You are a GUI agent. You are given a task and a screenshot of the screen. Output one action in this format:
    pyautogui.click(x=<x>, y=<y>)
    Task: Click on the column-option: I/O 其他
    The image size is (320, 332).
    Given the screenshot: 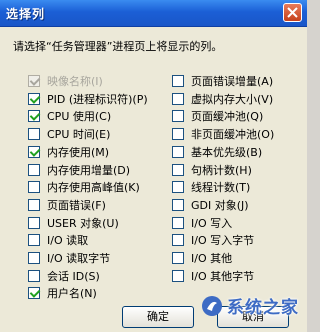 What is the action you would take?
    pyautogui.click(x=202, y=258)
    